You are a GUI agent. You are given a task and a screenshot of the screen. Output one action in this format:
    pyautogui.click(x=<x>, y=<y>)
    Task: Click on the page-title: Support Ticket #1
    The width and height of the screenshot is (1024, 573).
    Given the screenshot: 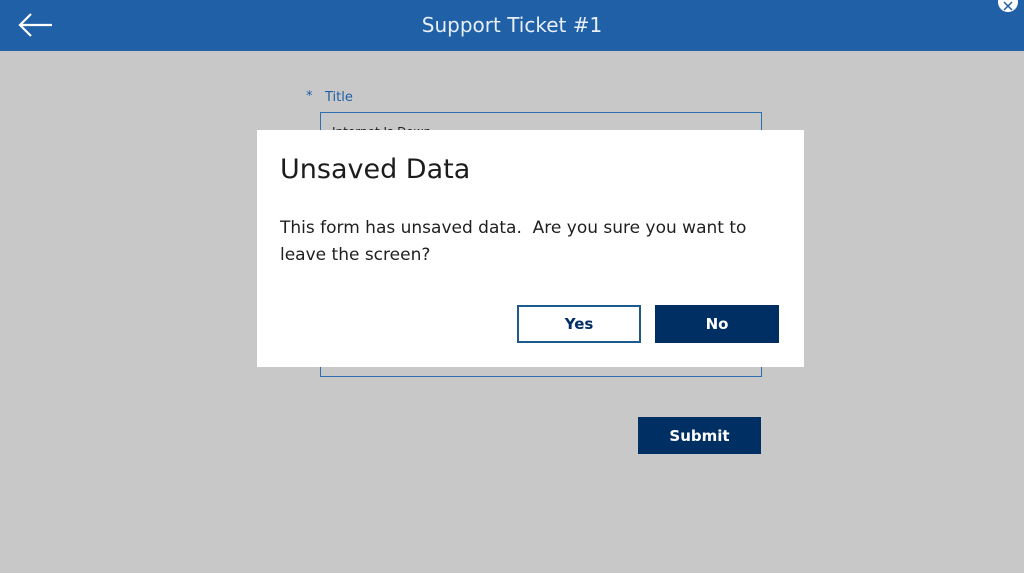 What is the action you would take?
    pyautogui.click(x=512, y=25)
    